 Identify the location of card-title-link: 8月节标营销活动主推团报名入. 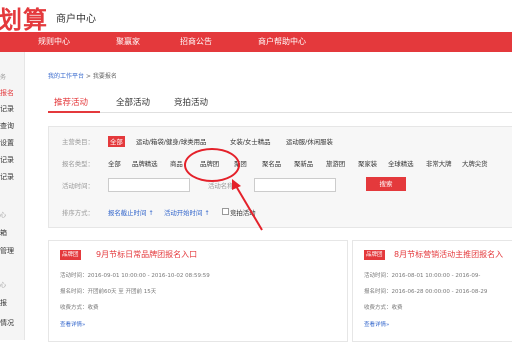
(448, 254).